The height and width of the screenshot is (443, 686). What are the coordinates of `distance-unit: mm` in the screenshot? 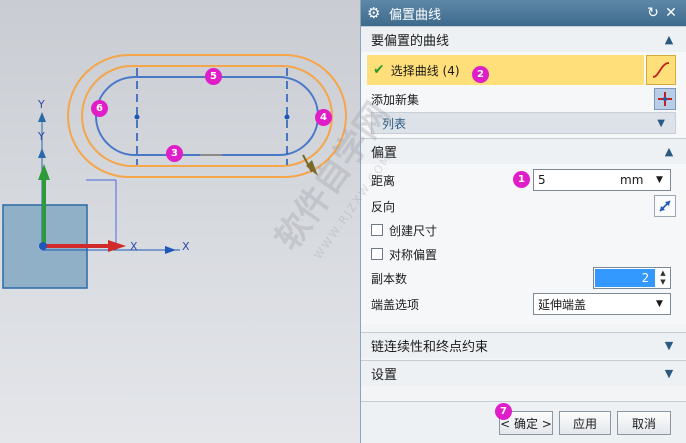 It's located at (632, 180).